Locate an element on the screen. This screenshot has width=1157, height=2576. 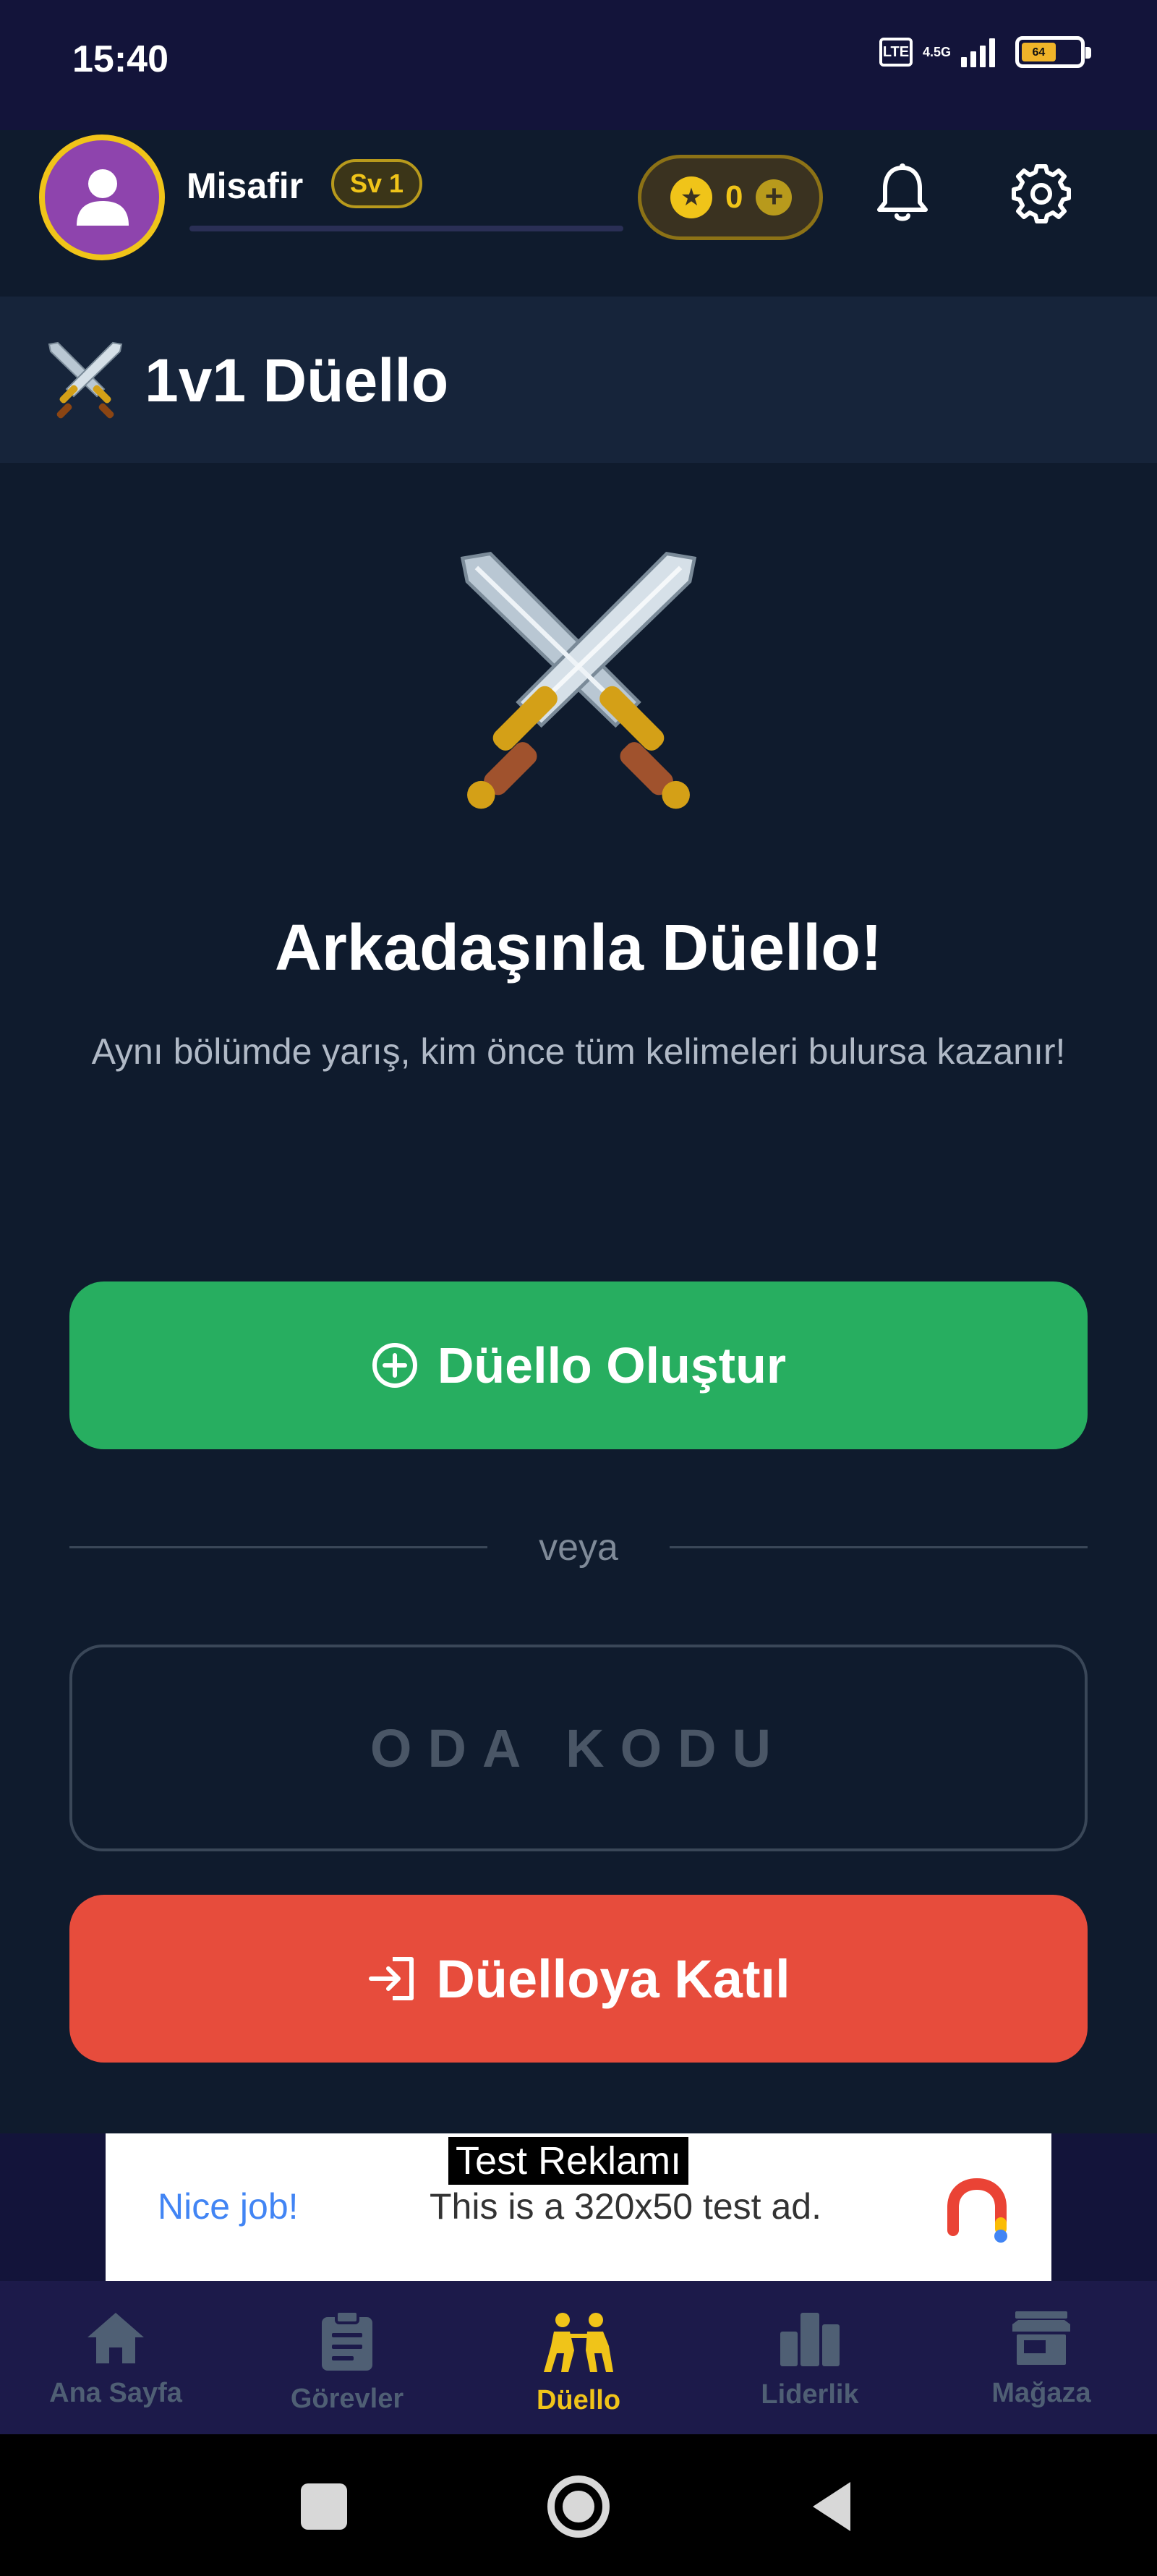
home-icon is located at coordinates (115, 2338).